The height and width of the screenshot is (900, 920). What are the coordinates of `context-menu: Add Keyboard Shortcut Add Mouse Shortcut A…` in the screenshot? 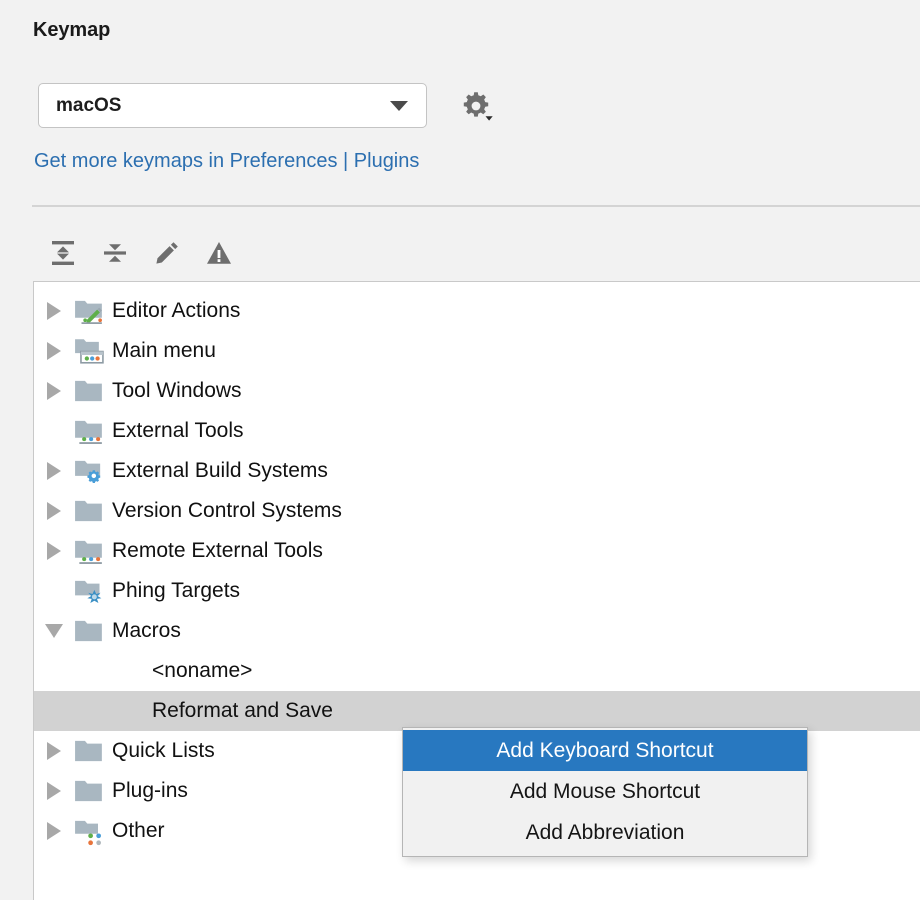 It's located at (605, 792).